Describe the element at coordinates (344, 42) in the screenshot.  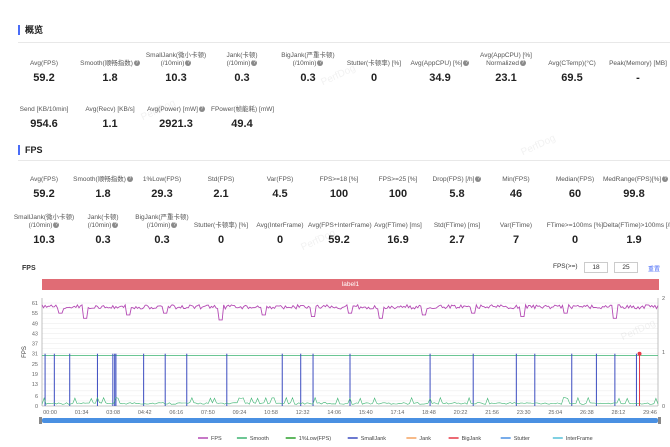
I see `overview-divider` at that location.